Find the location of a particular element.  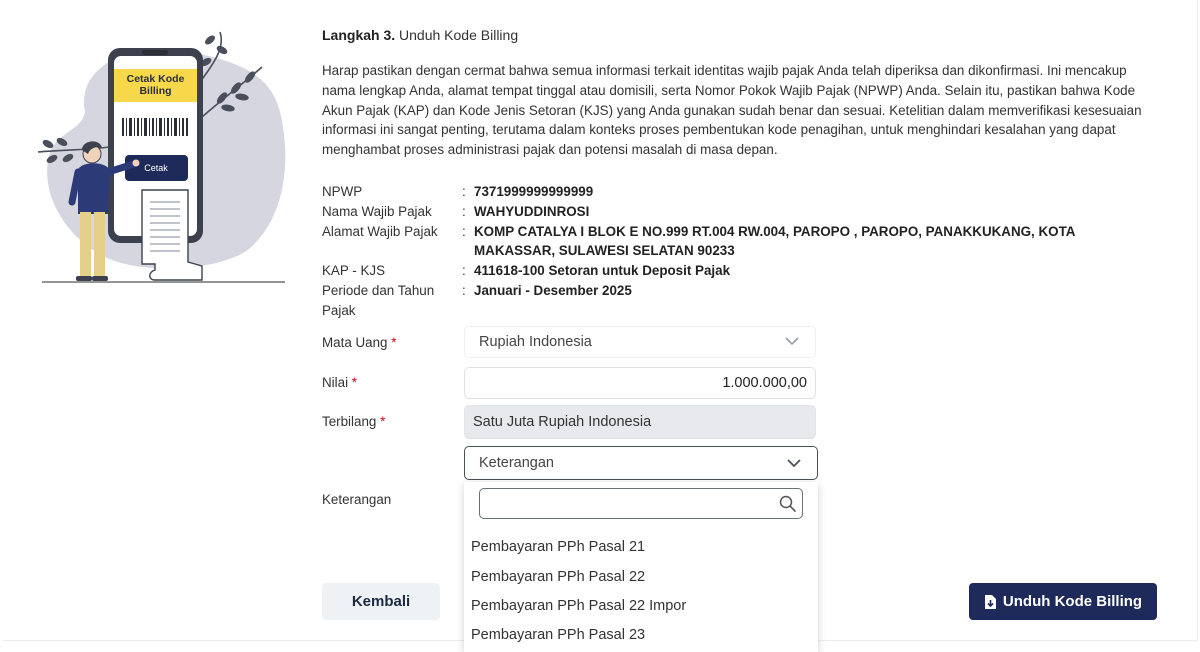

unduh-kode-billing-button: Unduh Kode Billing is located at coordinates (1063, 601).